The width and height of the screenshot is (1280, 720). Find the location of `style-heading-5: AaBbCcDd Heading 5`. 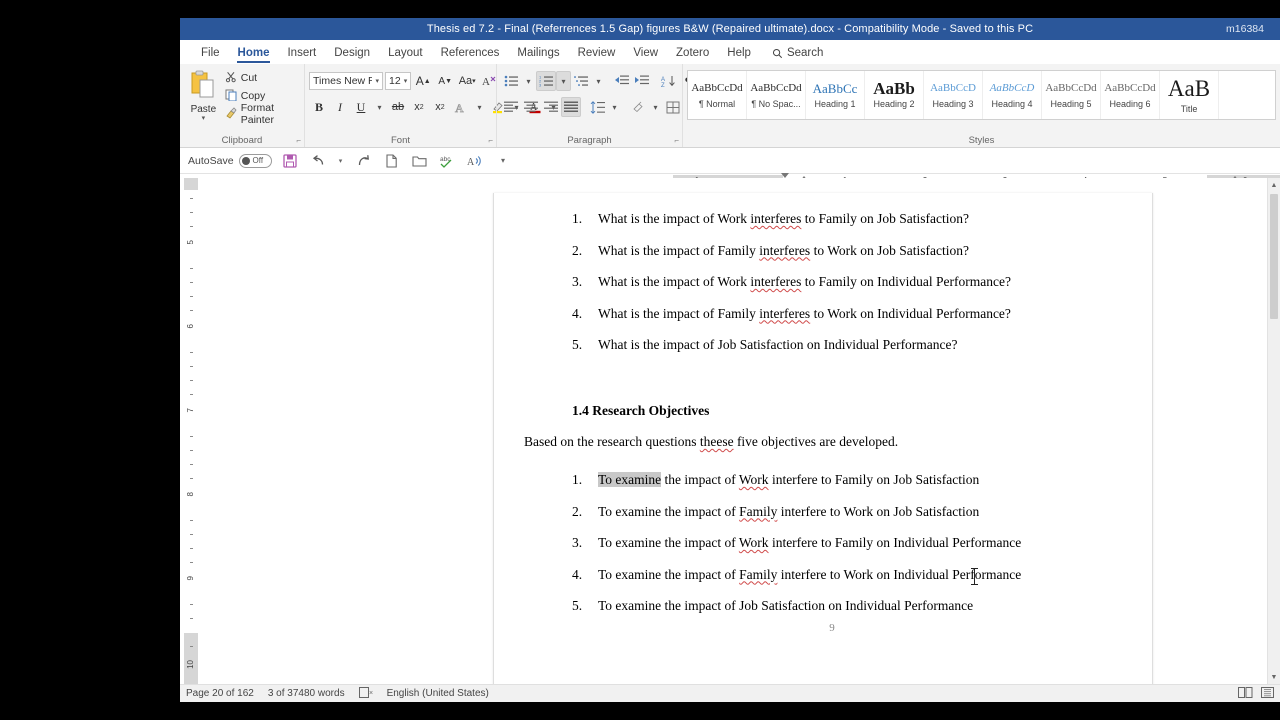

style-heading-5: AaBbCcDd Heading 5 is located at coordinates (1071, 95).